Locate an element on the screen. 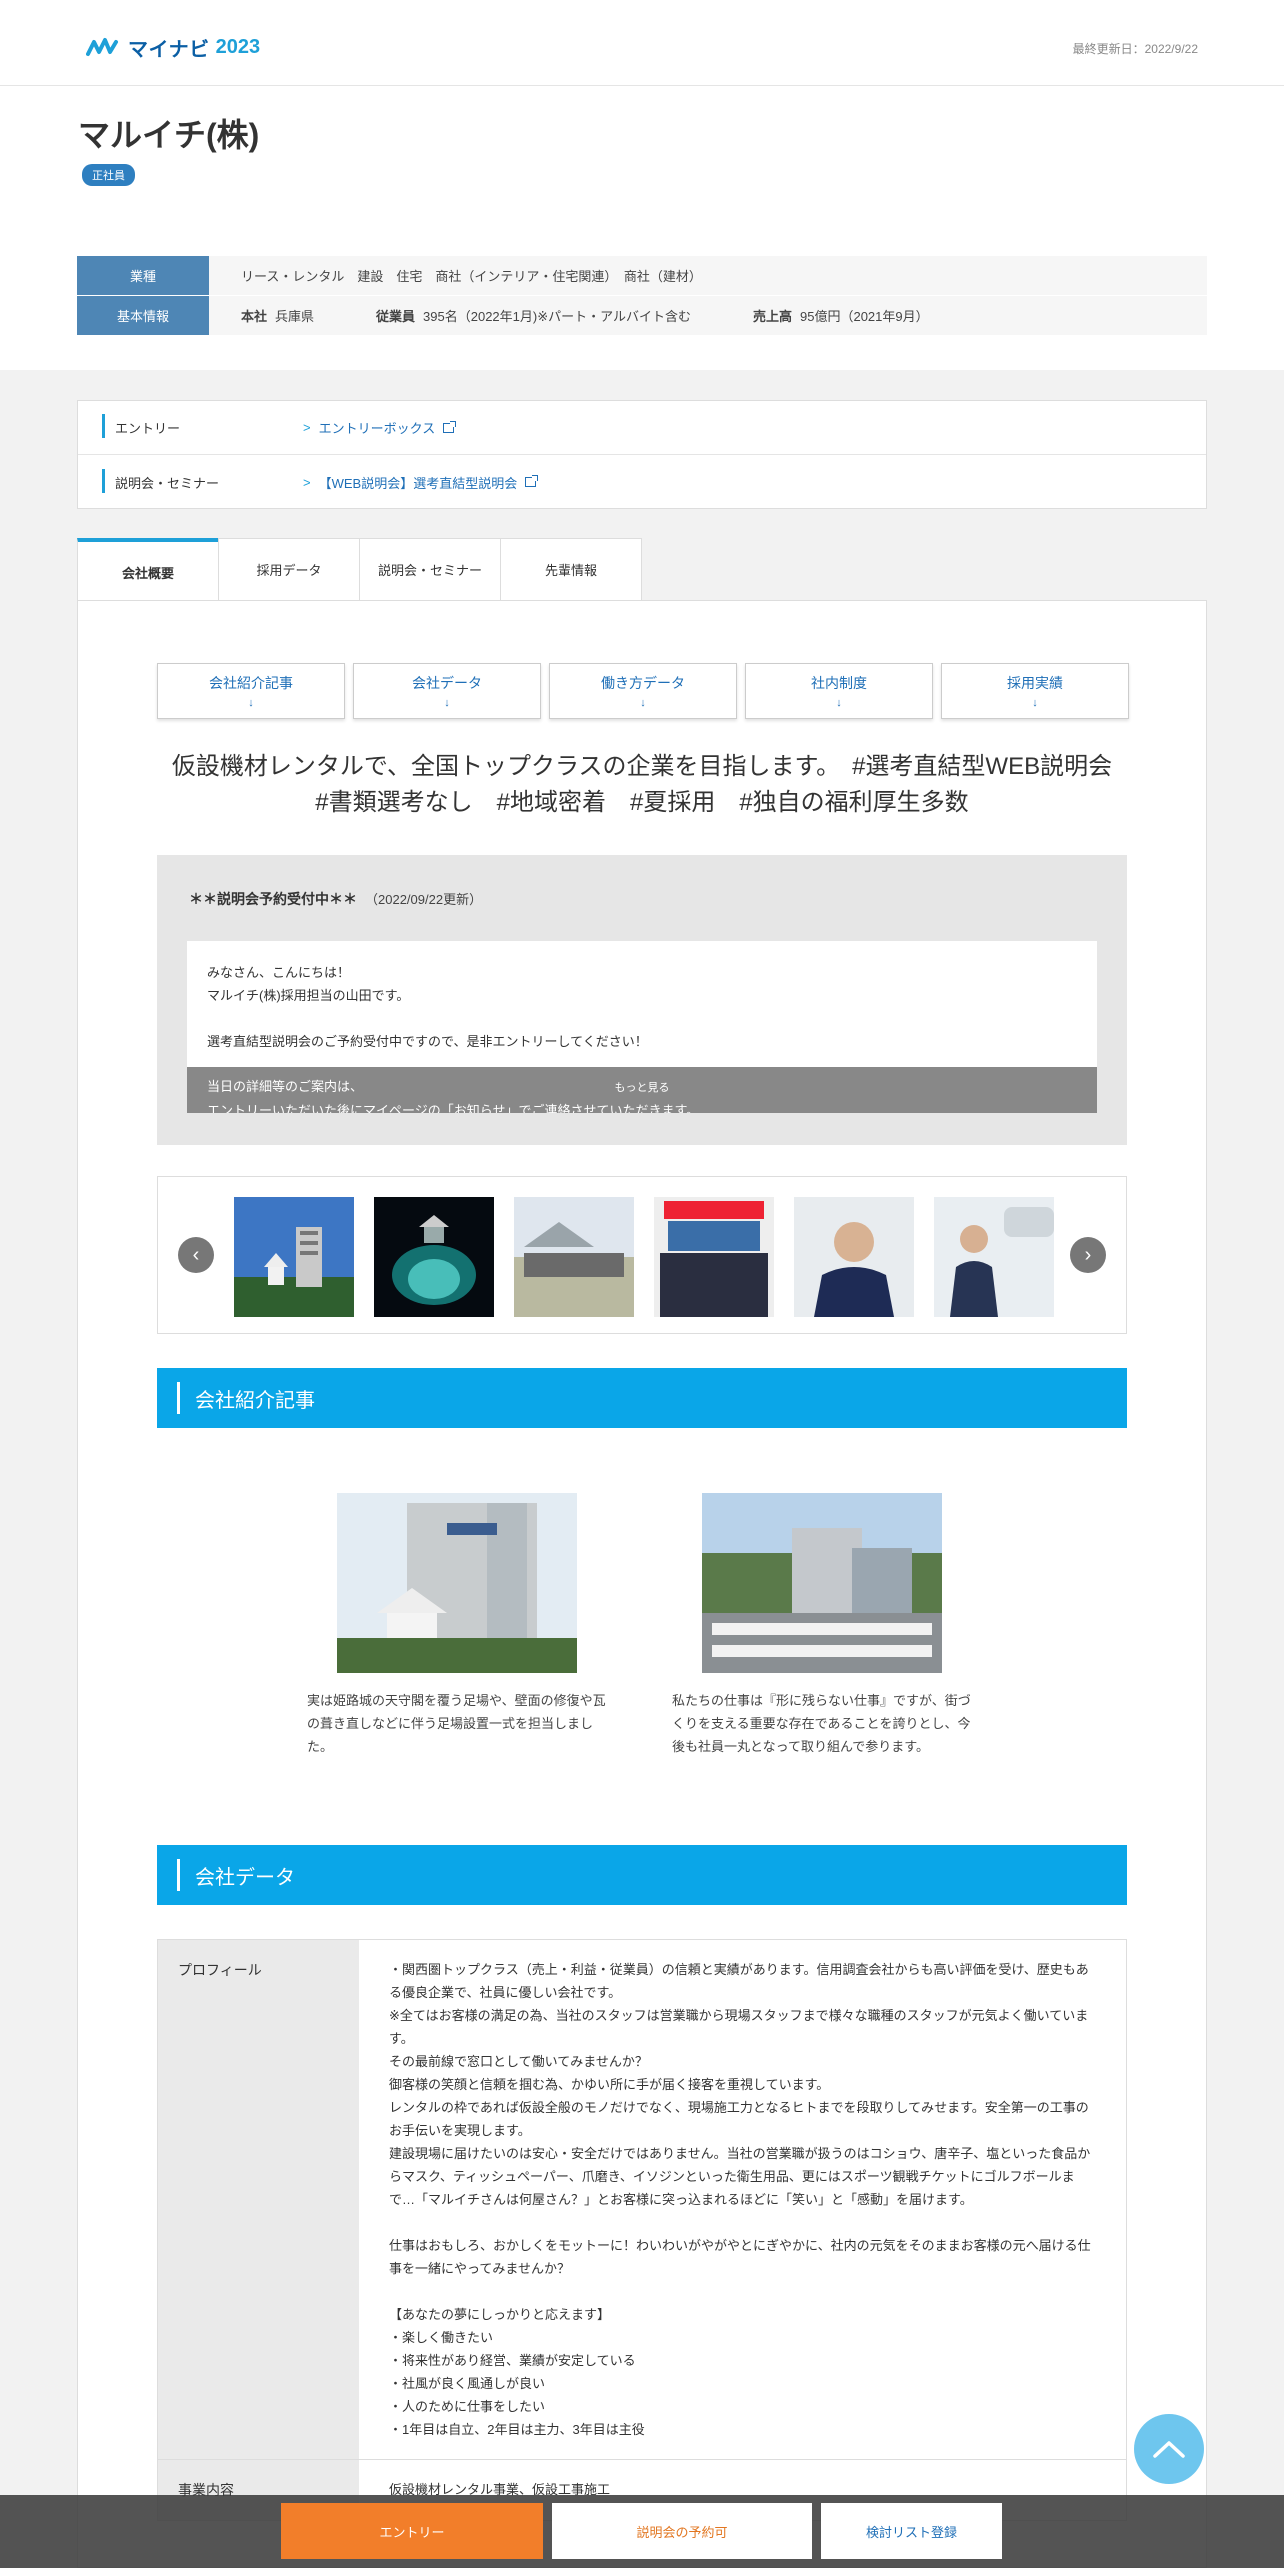 The height and width of the screenshot is (2568, 1284). notice-date: （2022/09/22更新） is located at coordinates (424, 899).